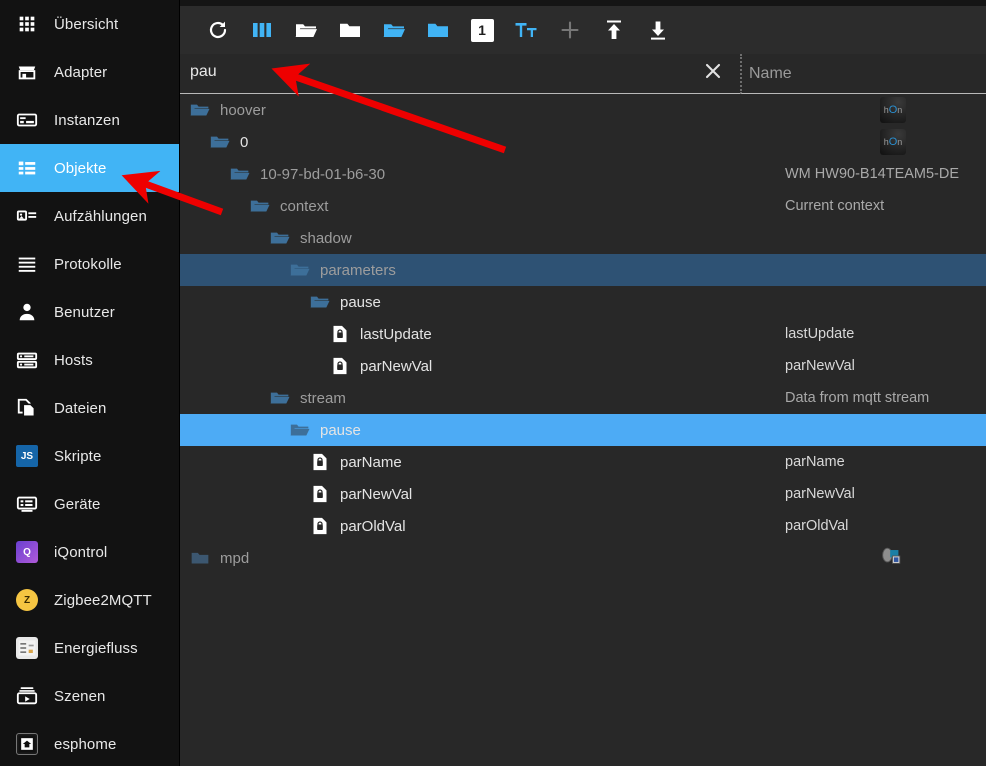 This screenshot has width=986, height=766. I want to click on tree-row: stream Data from mqtt stream, so click(583, 398).